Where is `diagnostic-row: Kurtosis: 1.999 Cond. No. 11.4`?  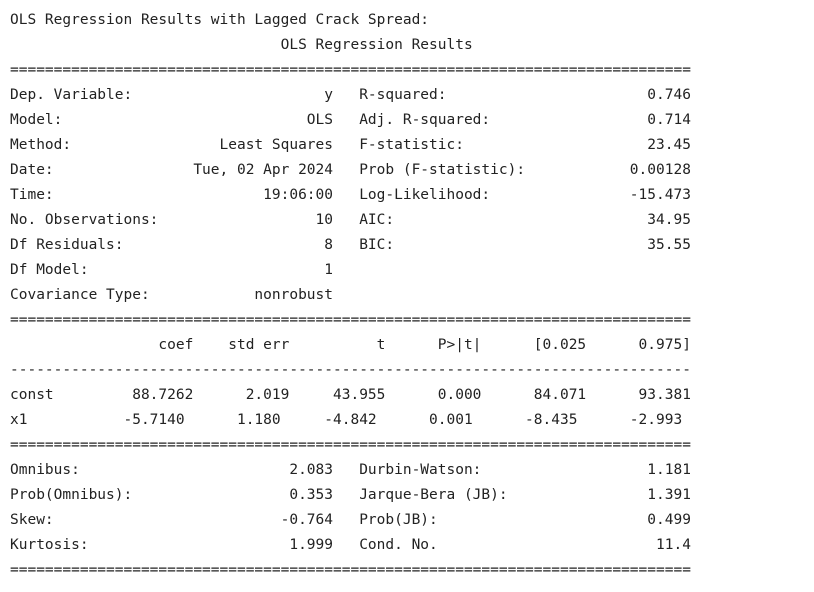
diagnostic-row: Kurtosis: 1.999 Cond. No. 11.4 is located at coordinates (350, 545).